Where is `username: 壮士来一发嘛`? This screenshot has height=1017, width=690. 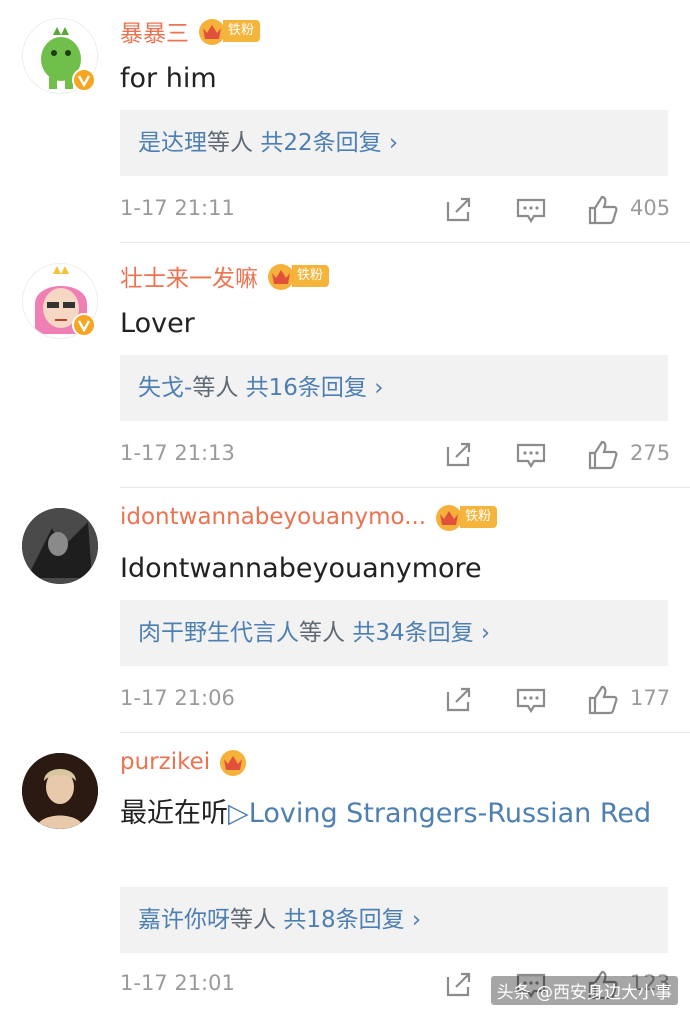 username: 壮士来一发嘛 is located at coordinates (189, 276).